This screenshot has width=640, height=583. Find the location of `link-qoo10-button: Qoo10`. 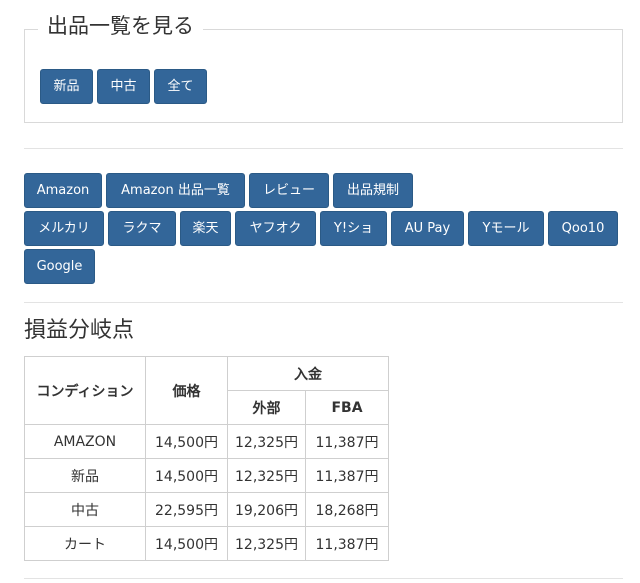

link-qoo10-button: Qoo10 is located at coordinates (583, 228).